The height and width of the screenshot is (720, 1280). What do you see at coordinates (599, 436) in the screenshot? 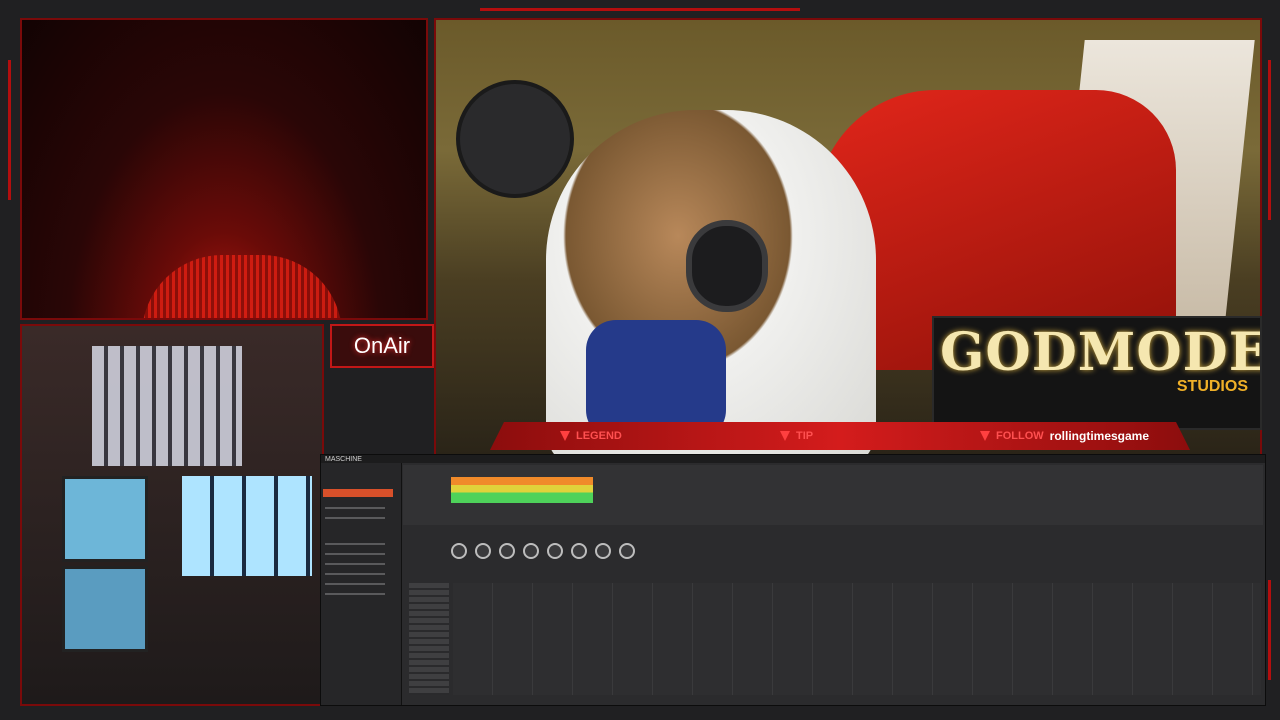
I see `legend-label: LEGEND` at bounding box center [599, 436].